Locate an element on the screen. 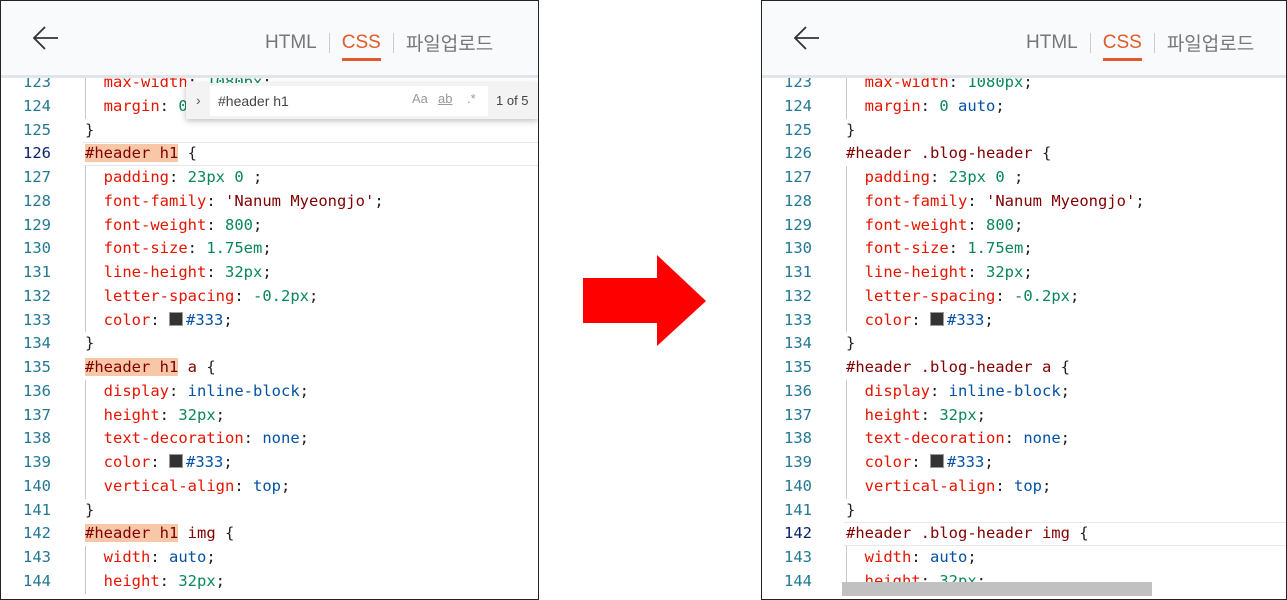  code-line: 132 letter-spacing: -0.2px; is located at coordinates (269, 297).